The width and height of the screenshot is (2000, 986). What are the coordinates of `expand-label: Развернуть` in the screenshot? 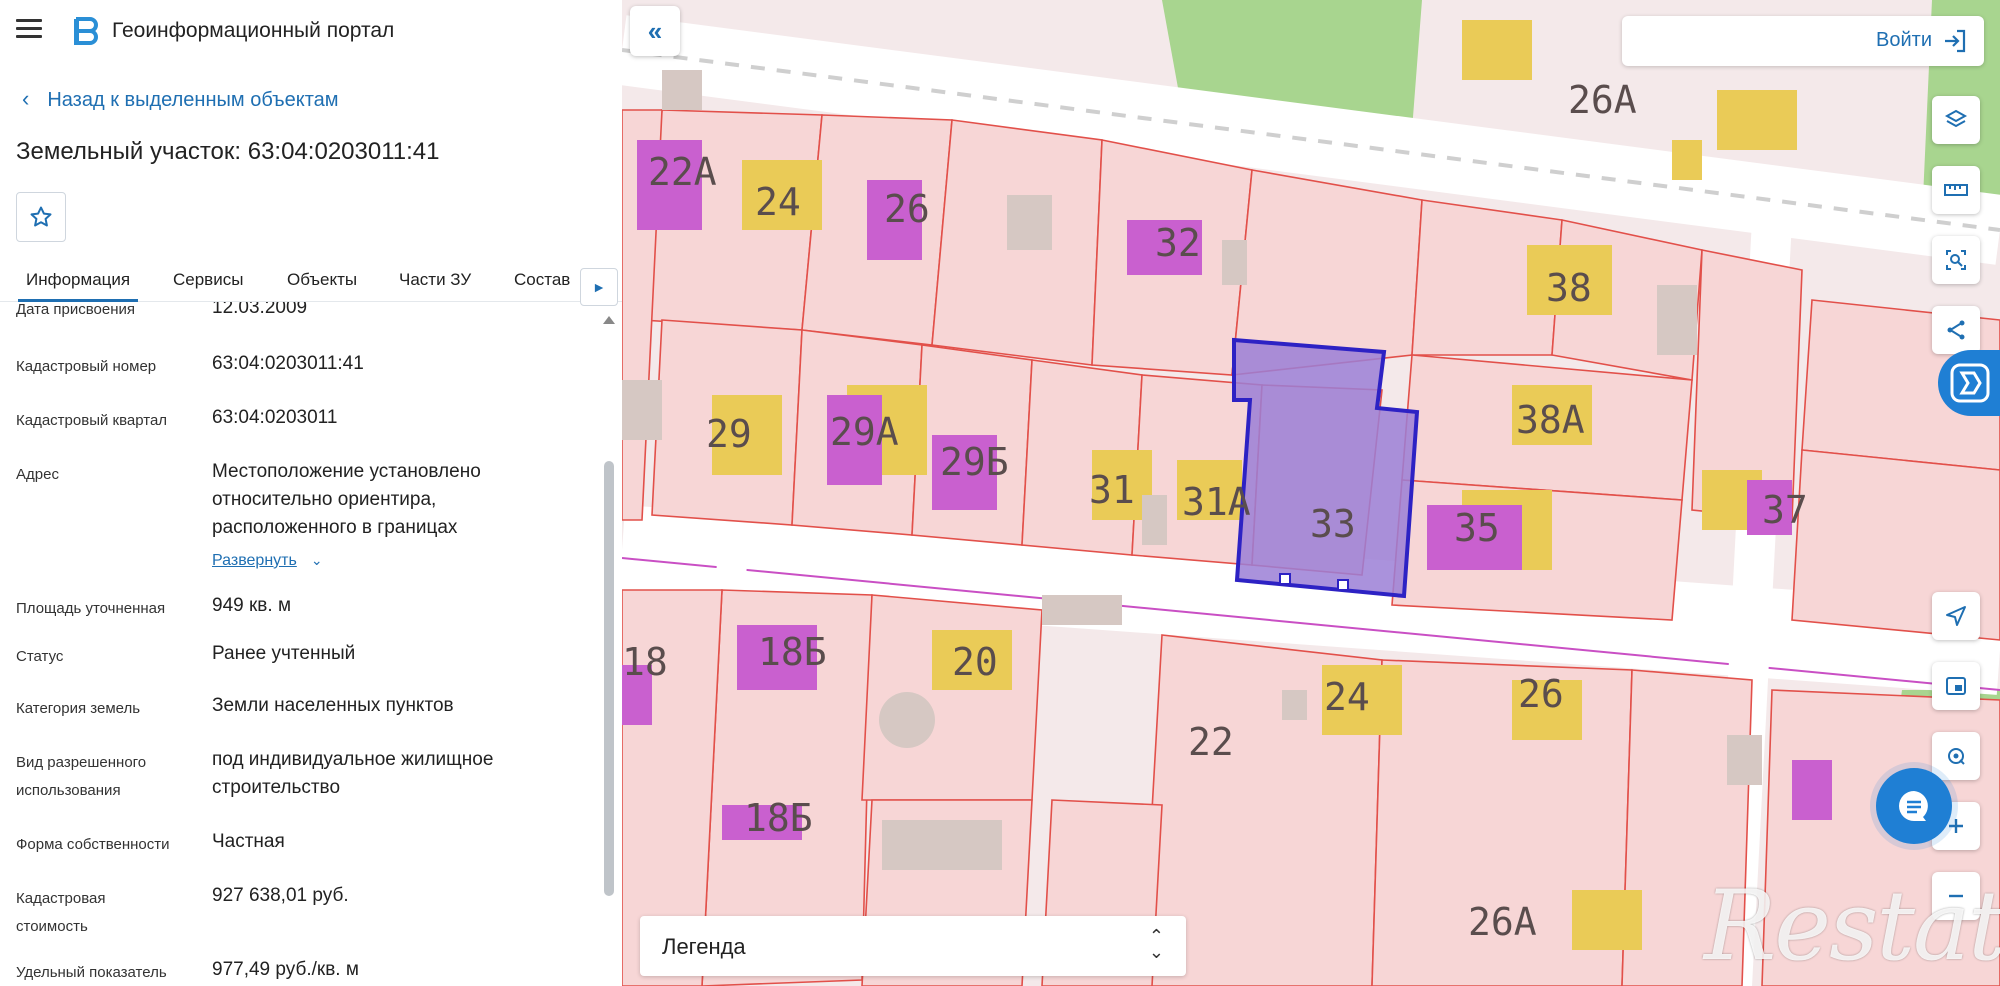 It's located at (254, 560).